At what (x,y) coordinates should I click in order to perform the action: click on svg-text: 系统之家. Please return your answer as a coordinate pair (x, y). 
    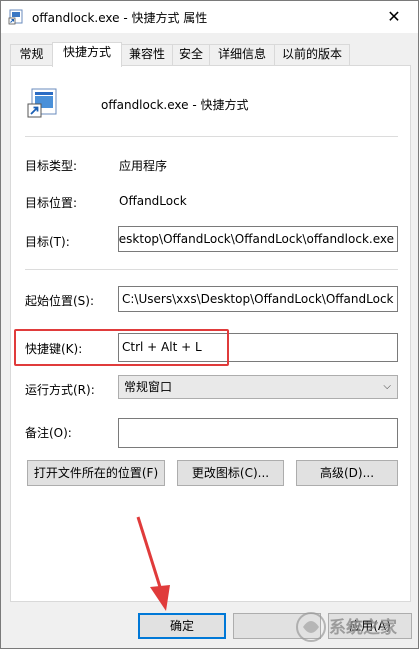
    Looking at the image, I should click on (363, 627).